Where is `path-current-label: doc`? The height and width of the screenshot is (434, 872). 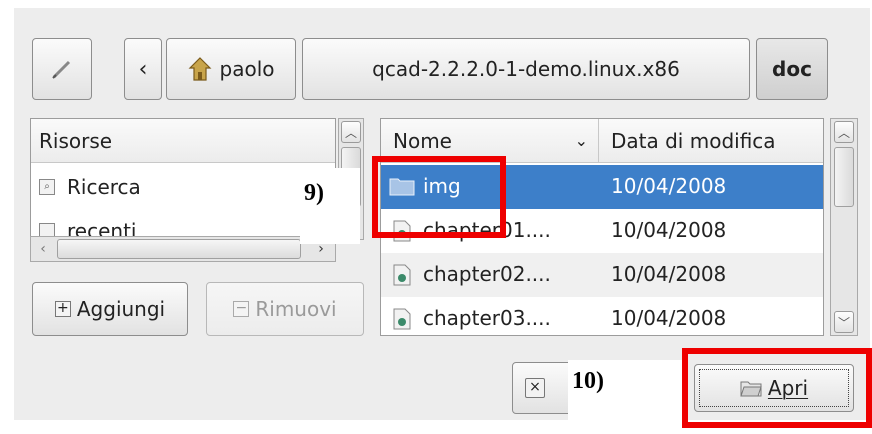 path-current-label: doc is located at coordinates (792, 69).